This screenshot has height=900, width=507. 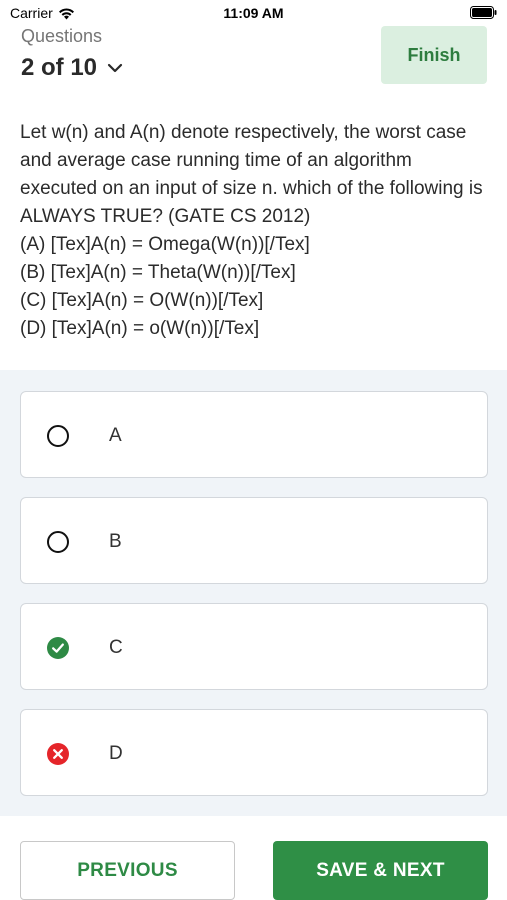 What do you see at coordinates (254, 752) in the screenshot?
I see `answer-option-d: D` at bounding box center [254, 752].